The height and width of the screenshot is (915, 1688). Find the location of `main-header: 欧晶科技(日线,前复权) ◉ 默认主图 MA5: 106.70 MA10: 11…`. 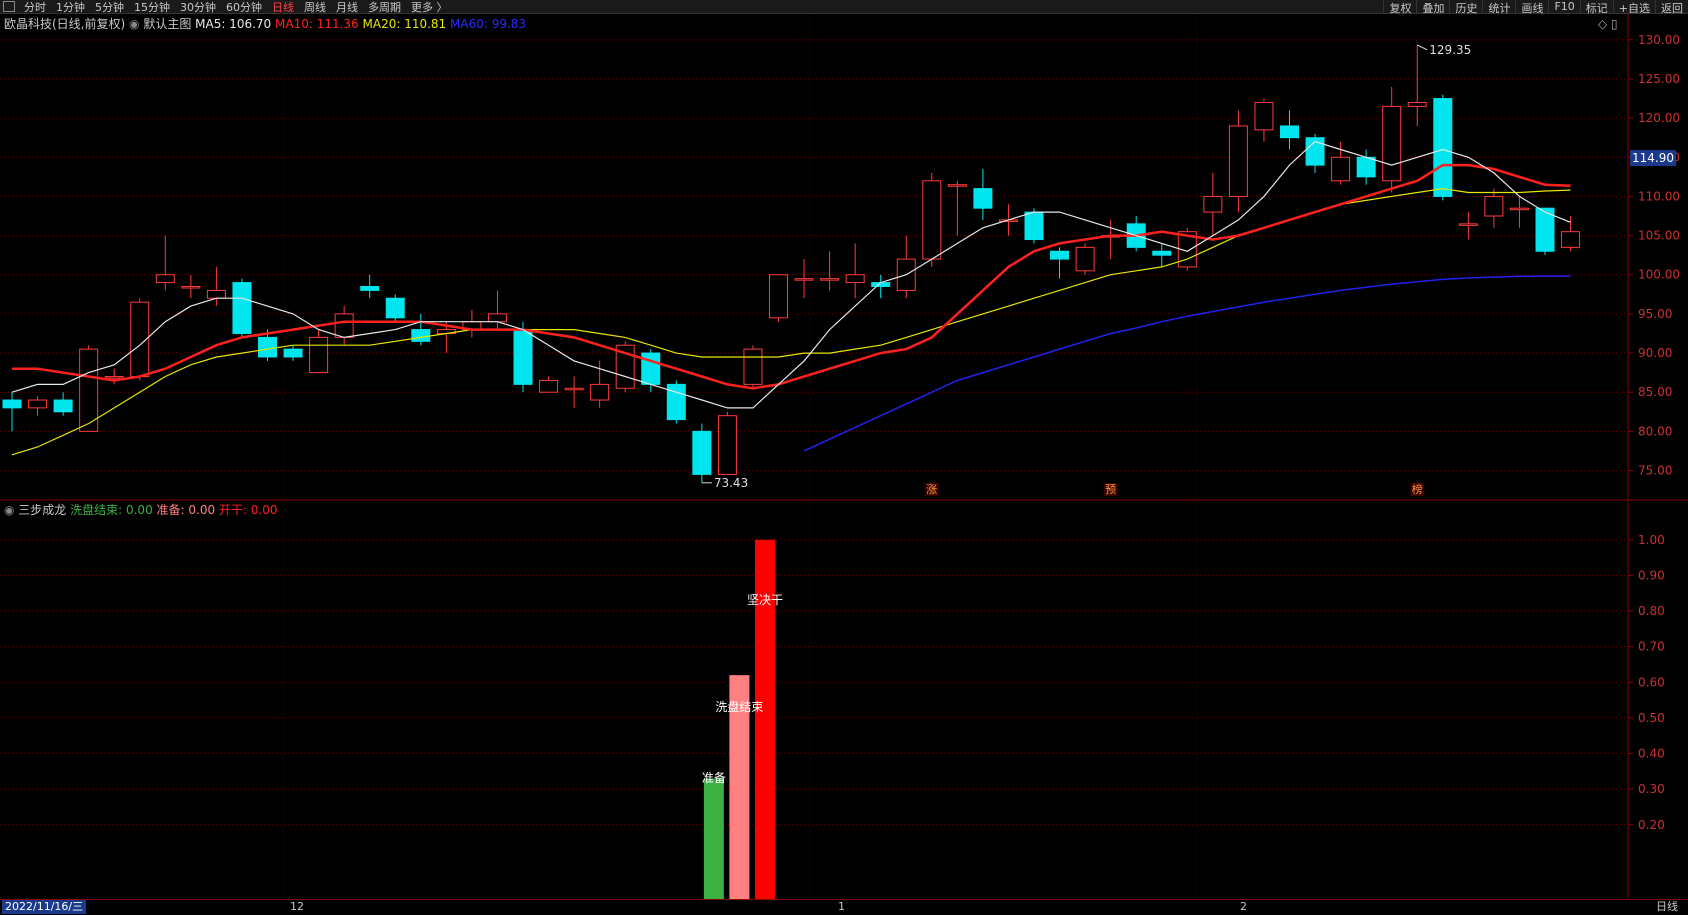

main-header: 欧晶科技(日线,前复权) ◉ 默认主图 MA5: 106.70 MA10: 11… is located at coordinates (265, 23).